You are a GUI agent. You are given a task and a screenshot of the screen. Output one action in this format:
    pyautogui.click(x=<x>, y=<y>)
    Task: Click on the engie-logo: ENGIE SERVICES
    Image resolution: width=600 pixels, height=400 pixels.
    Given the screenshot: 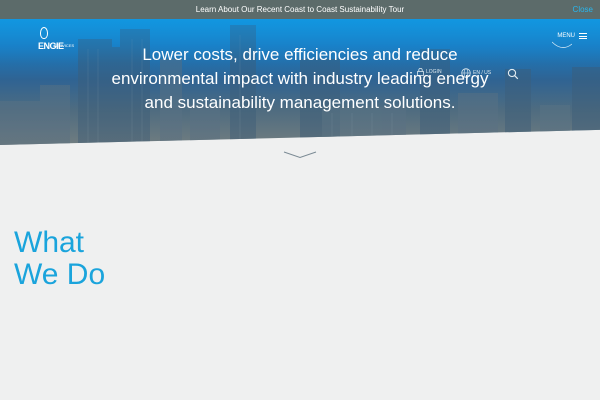 What is the action you would take?
    pyautogui.click(x=56, y=43)
    